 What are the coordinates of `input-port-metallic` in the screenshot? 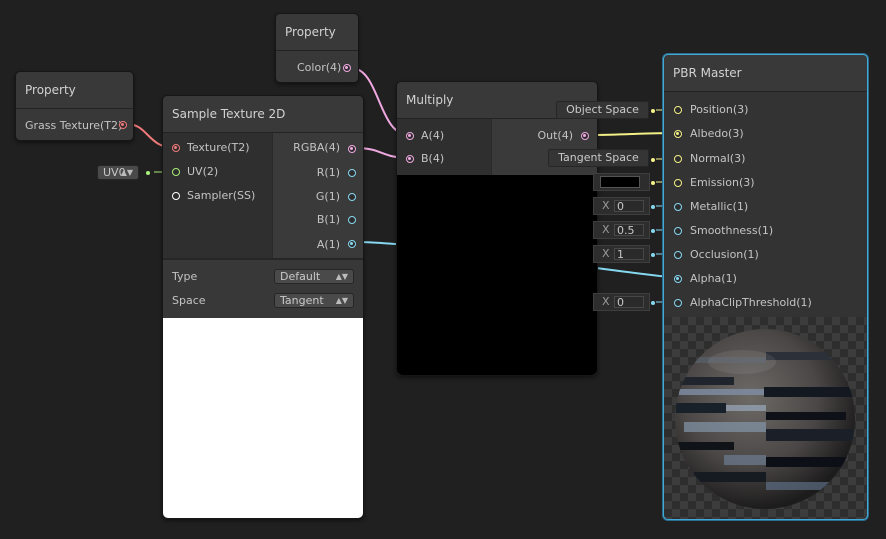 It's located at (678, 207).